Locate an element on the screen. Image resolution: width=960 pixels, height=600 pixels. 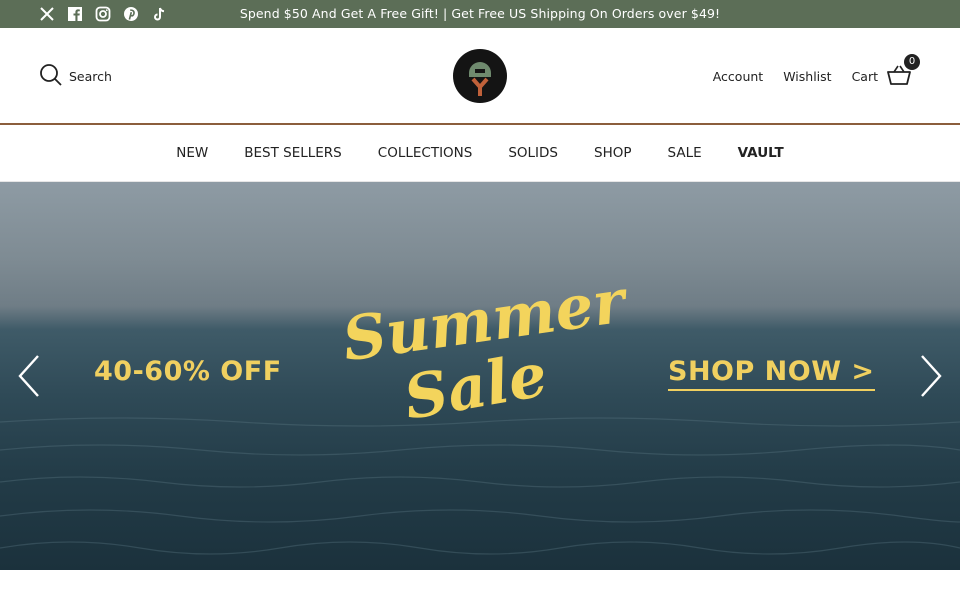
chevron-right-icon is located at coordinates (931, 379).